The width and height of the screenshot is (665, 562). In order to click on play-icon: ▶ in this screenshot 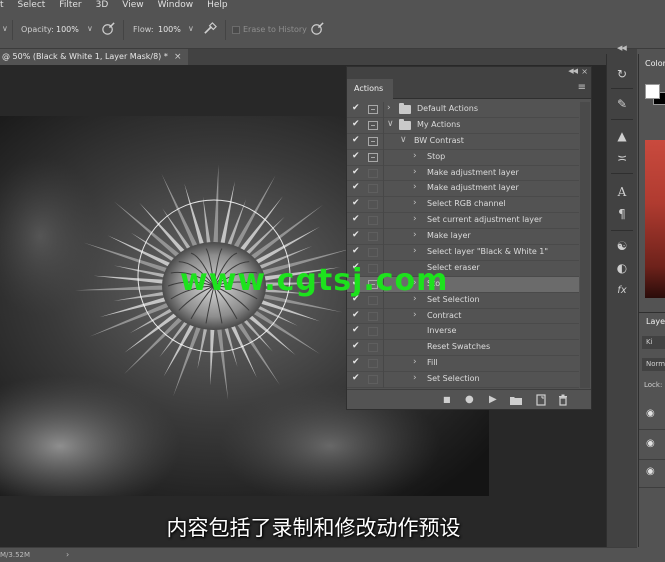, I will do `click(493, 399)`.